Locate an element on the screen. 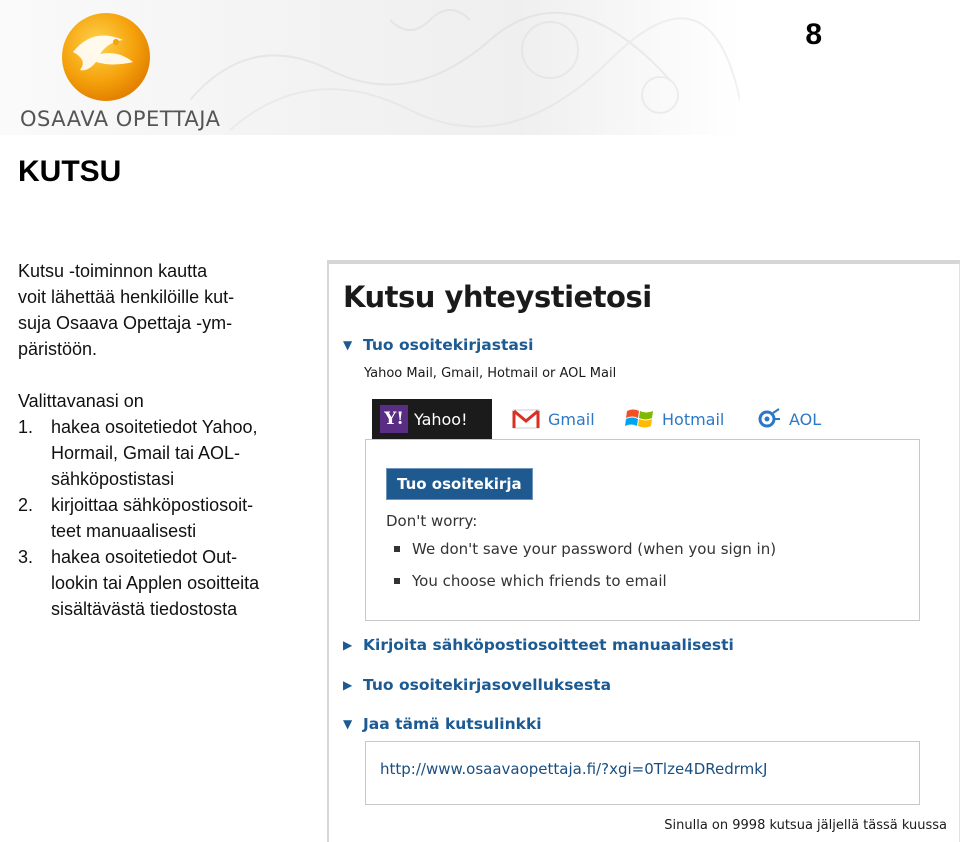 This screenshot has width=960, height=842. logo-text: OSAAVA OPETTAJA is located at coordinates (120, 119).